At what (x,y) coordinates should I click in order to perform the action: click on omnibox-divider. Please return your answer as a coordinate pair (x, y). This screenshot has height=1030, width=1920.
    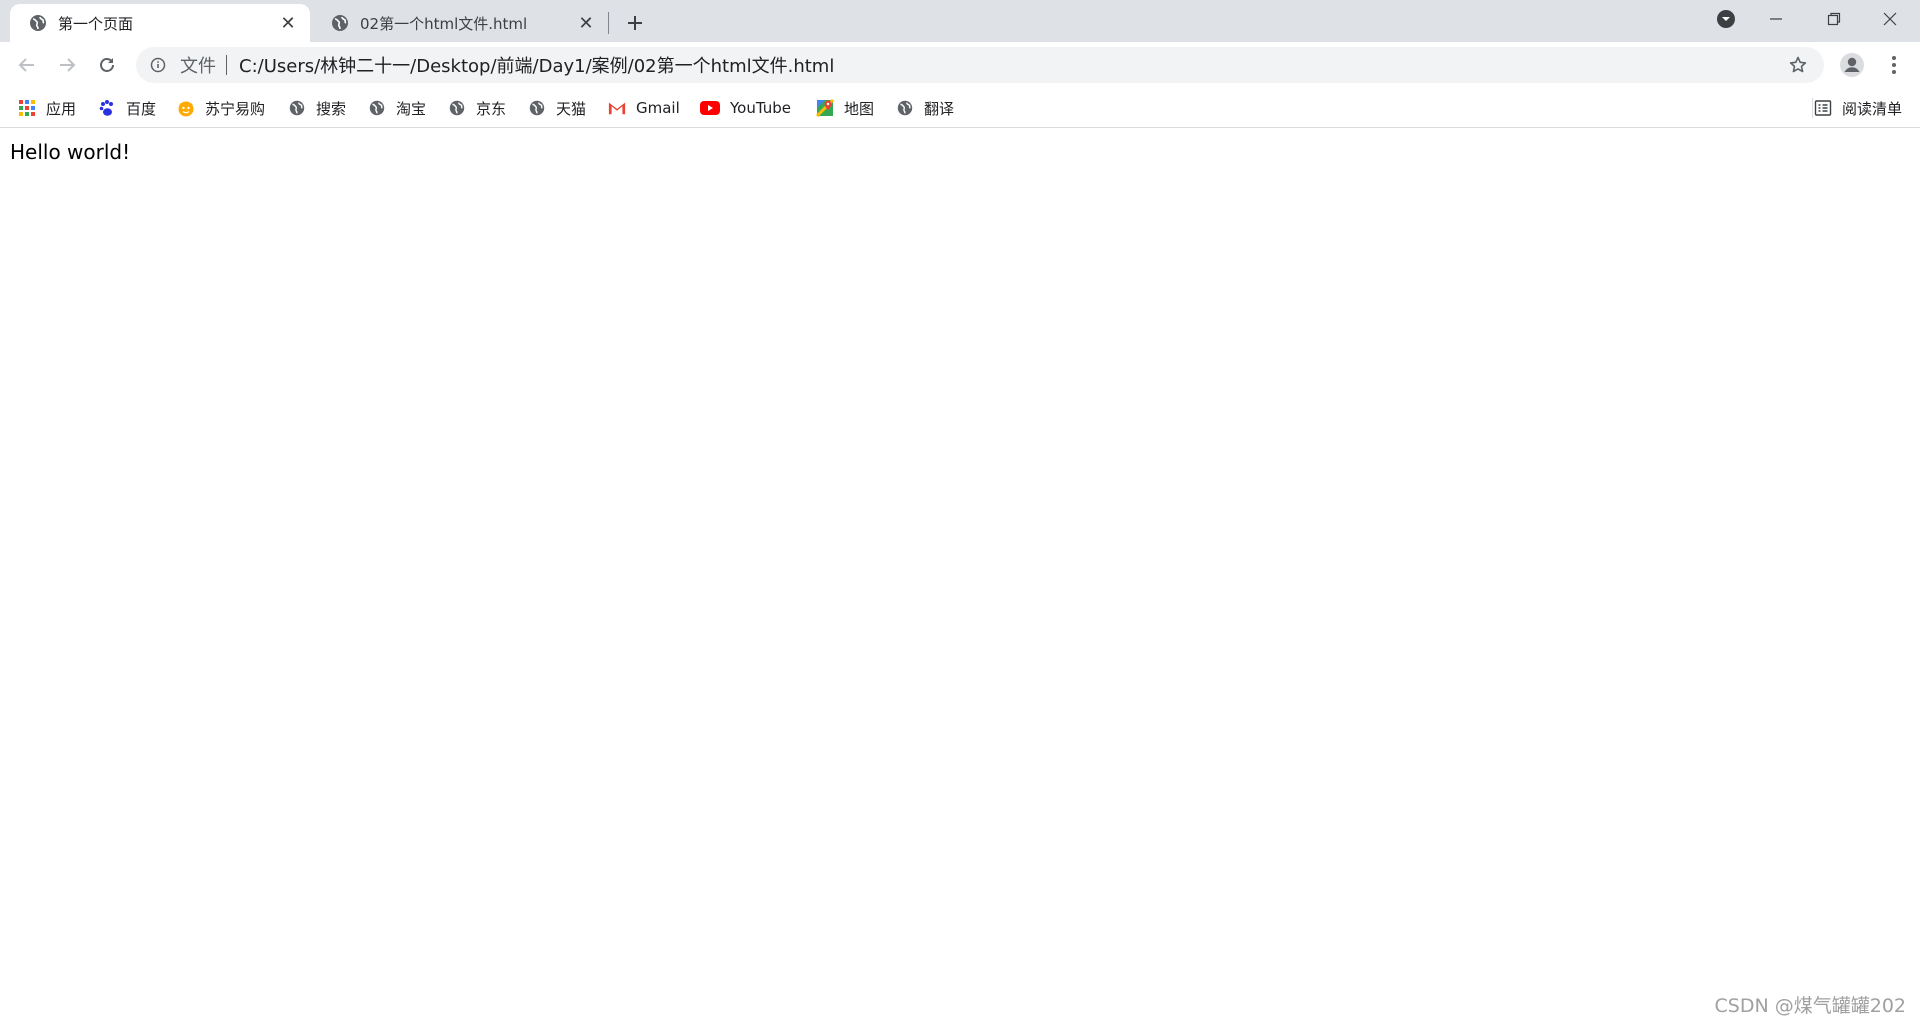
    Looking at the image, I should click on (226, 65).